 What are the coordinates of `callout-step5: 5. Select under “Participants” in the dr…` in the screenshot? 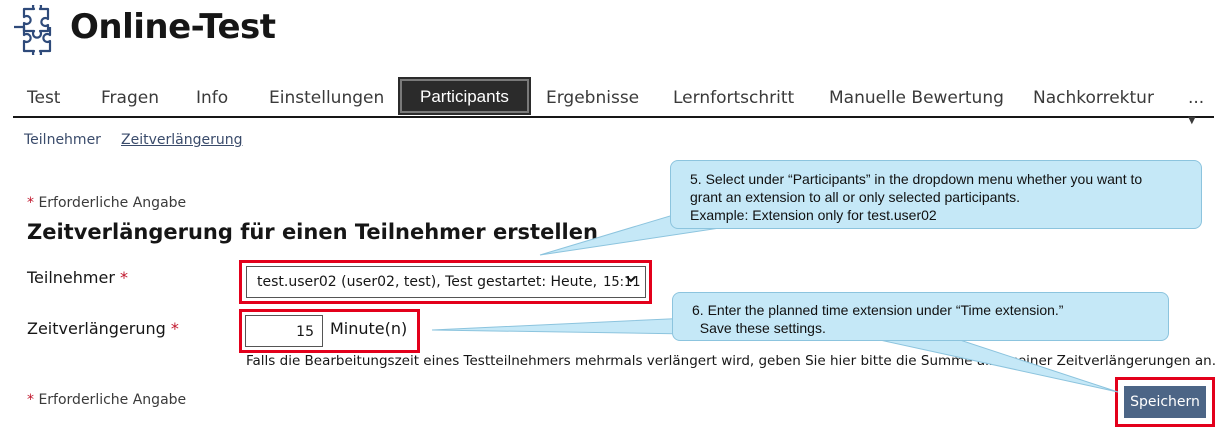 It's located at (936, 194).